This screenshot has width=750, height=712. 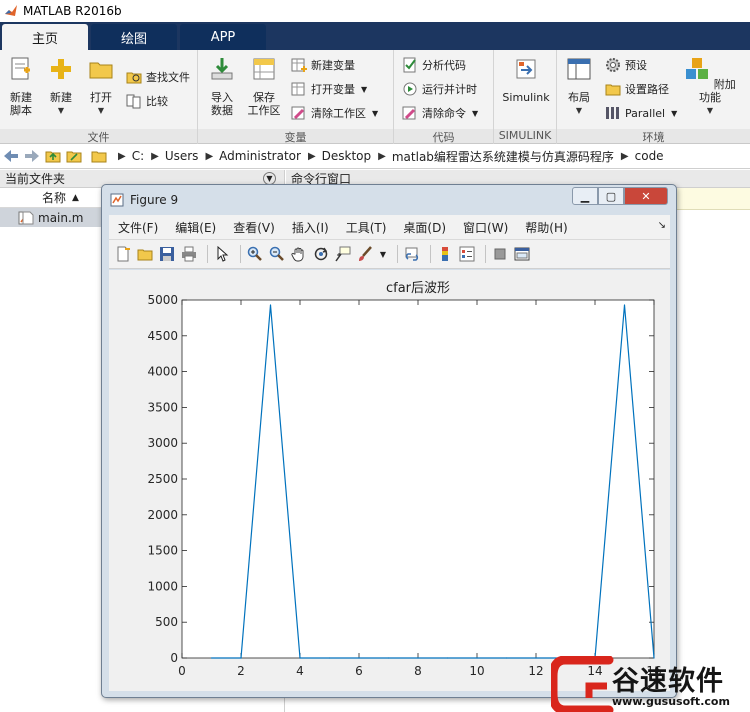 I want to click on y-tick-label: 1000, so click(x=162, y=586).